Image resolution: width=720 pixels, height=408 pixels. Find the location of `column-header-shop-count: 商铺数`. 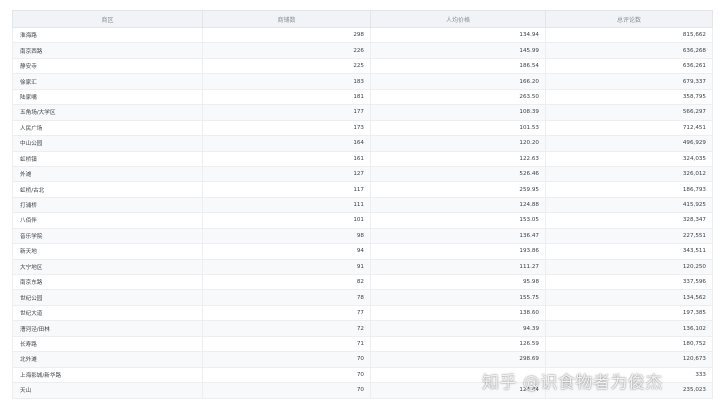

column-header-shop-count: 商铺数 is located at coordinates (286, 19).